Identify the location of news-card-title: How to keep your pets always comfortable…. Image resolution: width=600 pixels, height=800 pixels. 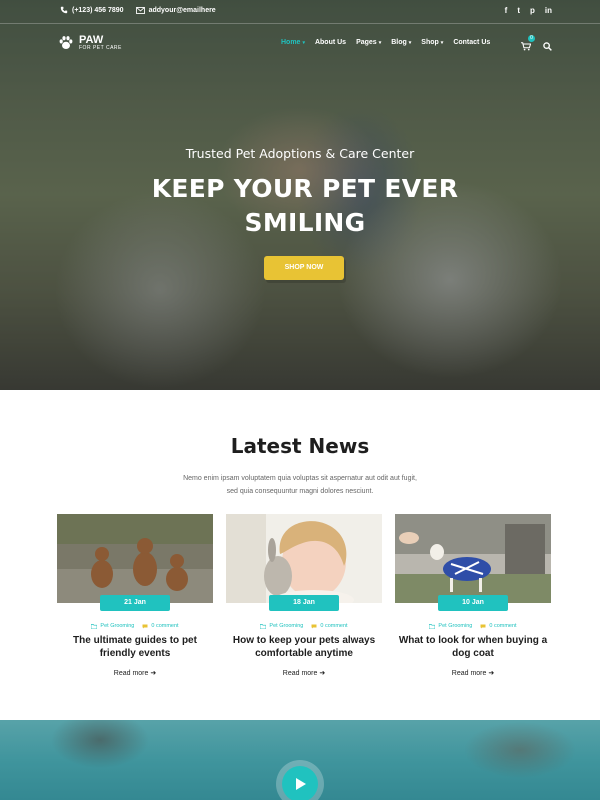
(304, 647).